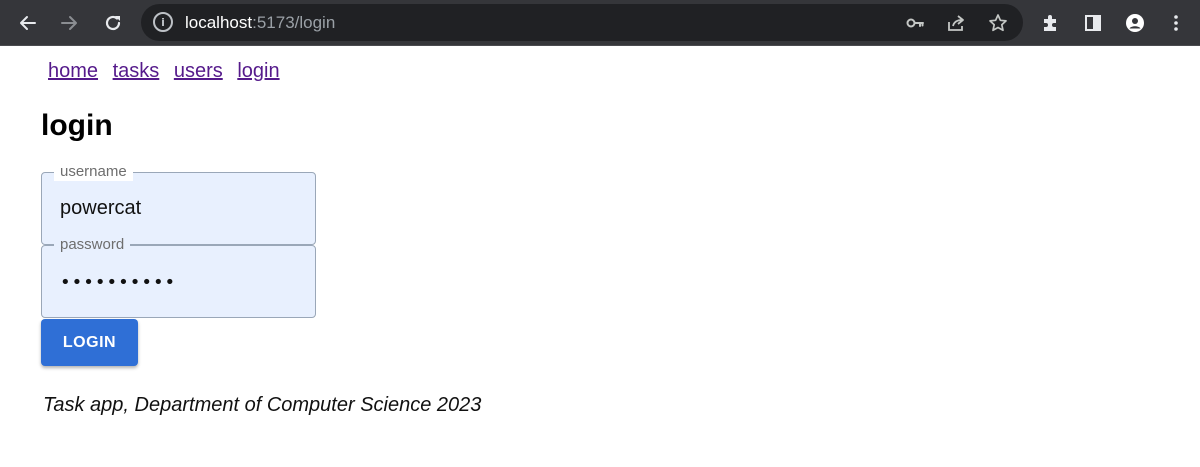  Describe the element at coordinates (168, 71) in the screenshot. I see `top-nav: home tasks users login` at that location.